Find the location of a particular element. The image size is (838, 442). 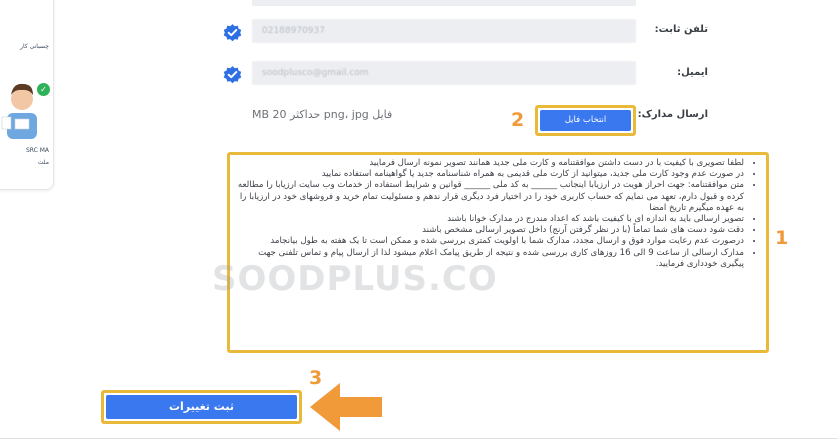

documents-label: ارسال مدارک: is located at coordinates (672, 114).